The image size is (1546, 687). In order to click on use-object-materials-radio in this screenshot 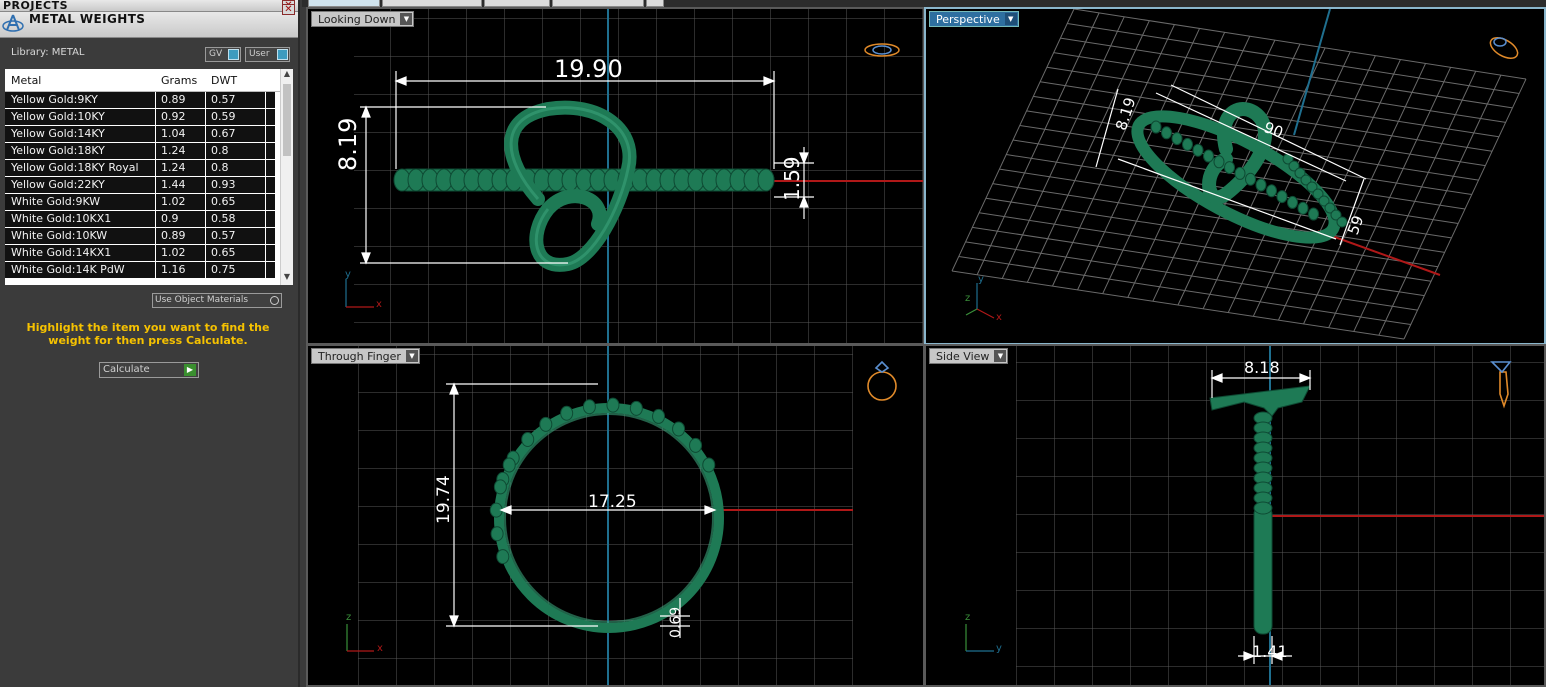, I will do `click(274, 300)`.